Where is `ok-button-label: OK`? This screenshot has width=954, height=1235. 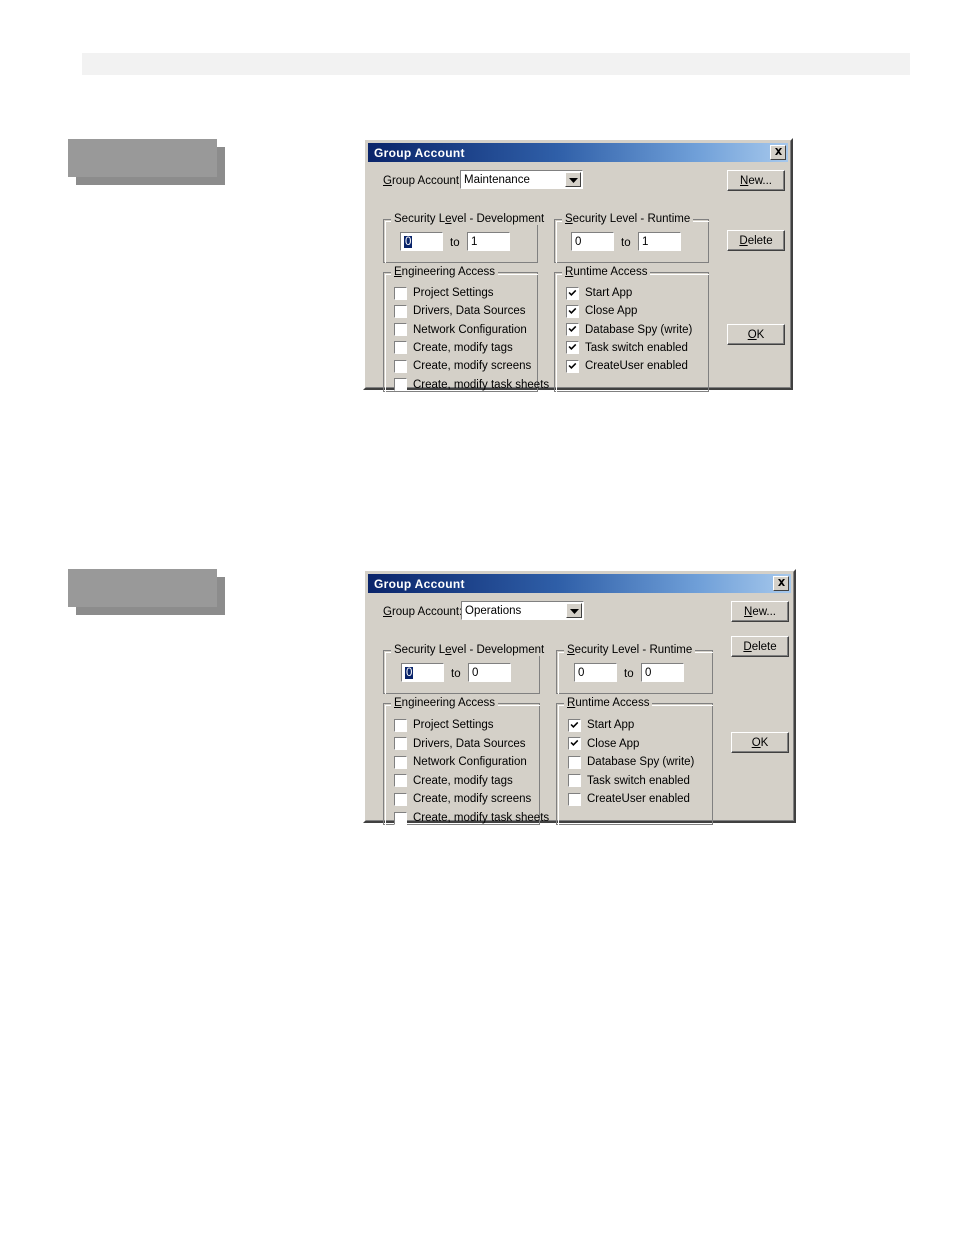
ok-button-label: OK is located at coordinates (760, 742).